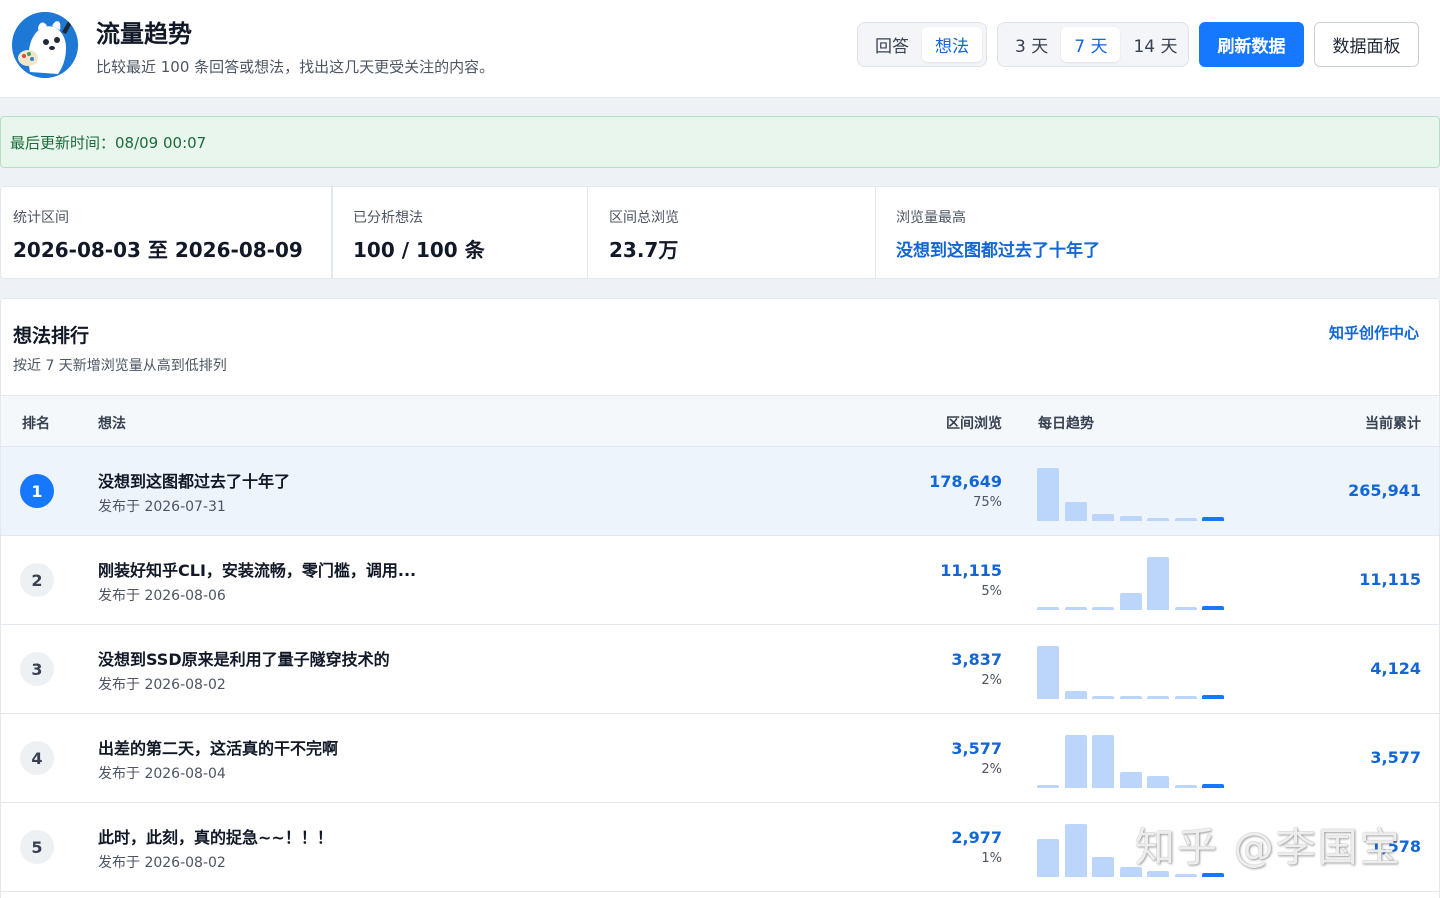 The width and height of the screenshot is (1440, 898). What do you see at coordinates (998, 248) in the screenshot?
I see `stat-top-post-link: 没想到这图都过去了十年了` at bounding box center [998, 248].